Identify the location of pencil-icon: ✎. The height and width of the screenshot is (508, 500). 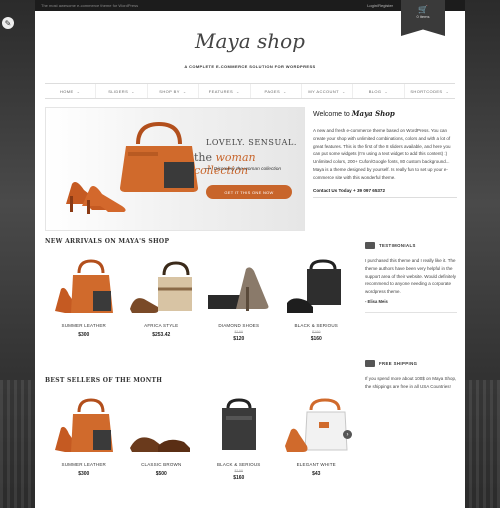
(8, 23).